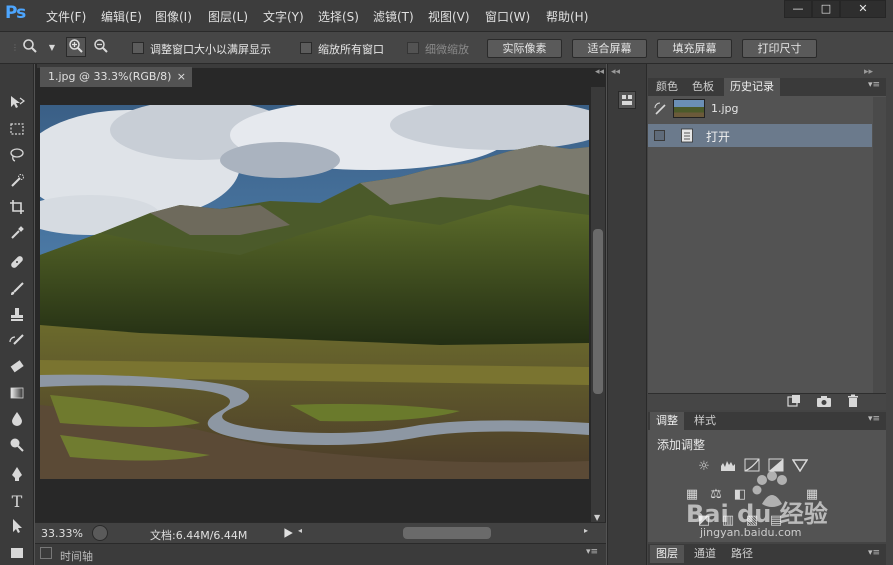 This screenshot has height=565, width=893. I want to click on zoom-all-windows-checkbox, so click(306, 48).